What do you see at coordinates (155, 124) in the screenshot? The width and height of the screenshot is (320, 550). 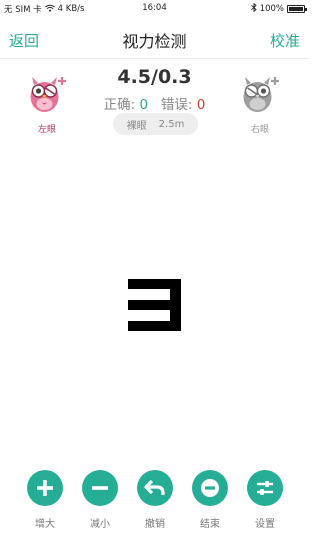 I see `test-mode-pill: 裸眼 2.5m` at bounding box center [155, 124].